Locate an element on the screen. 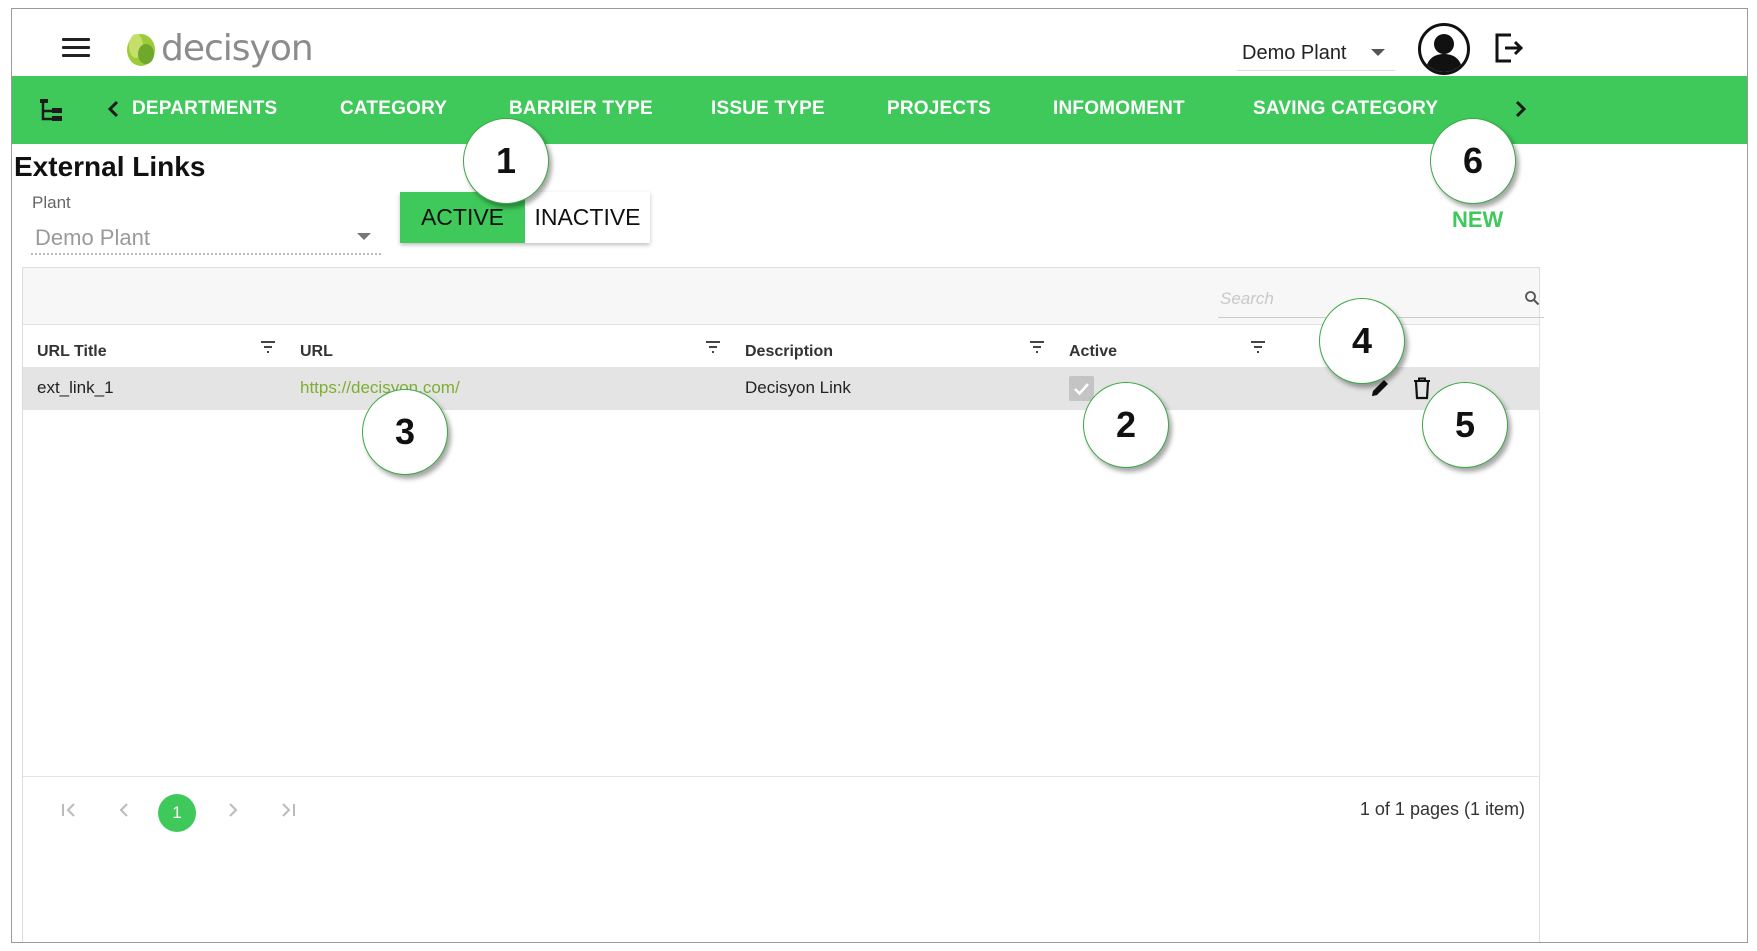 The height and width of the screenshot is (951, 1757). logout-icon is located at coordinates (1508, 48).